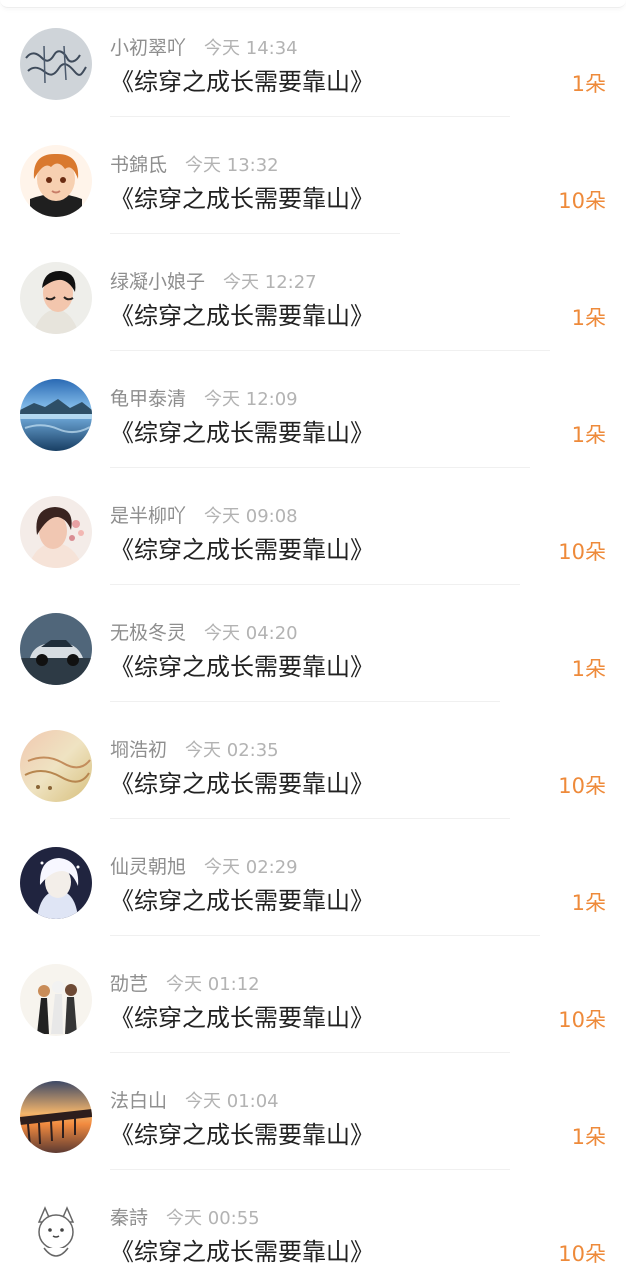 The image size is (626, 1280). Describe the element at coordinates (251, 516) in the screenshot. I see `gift-time: 今天 09:08` at that location.